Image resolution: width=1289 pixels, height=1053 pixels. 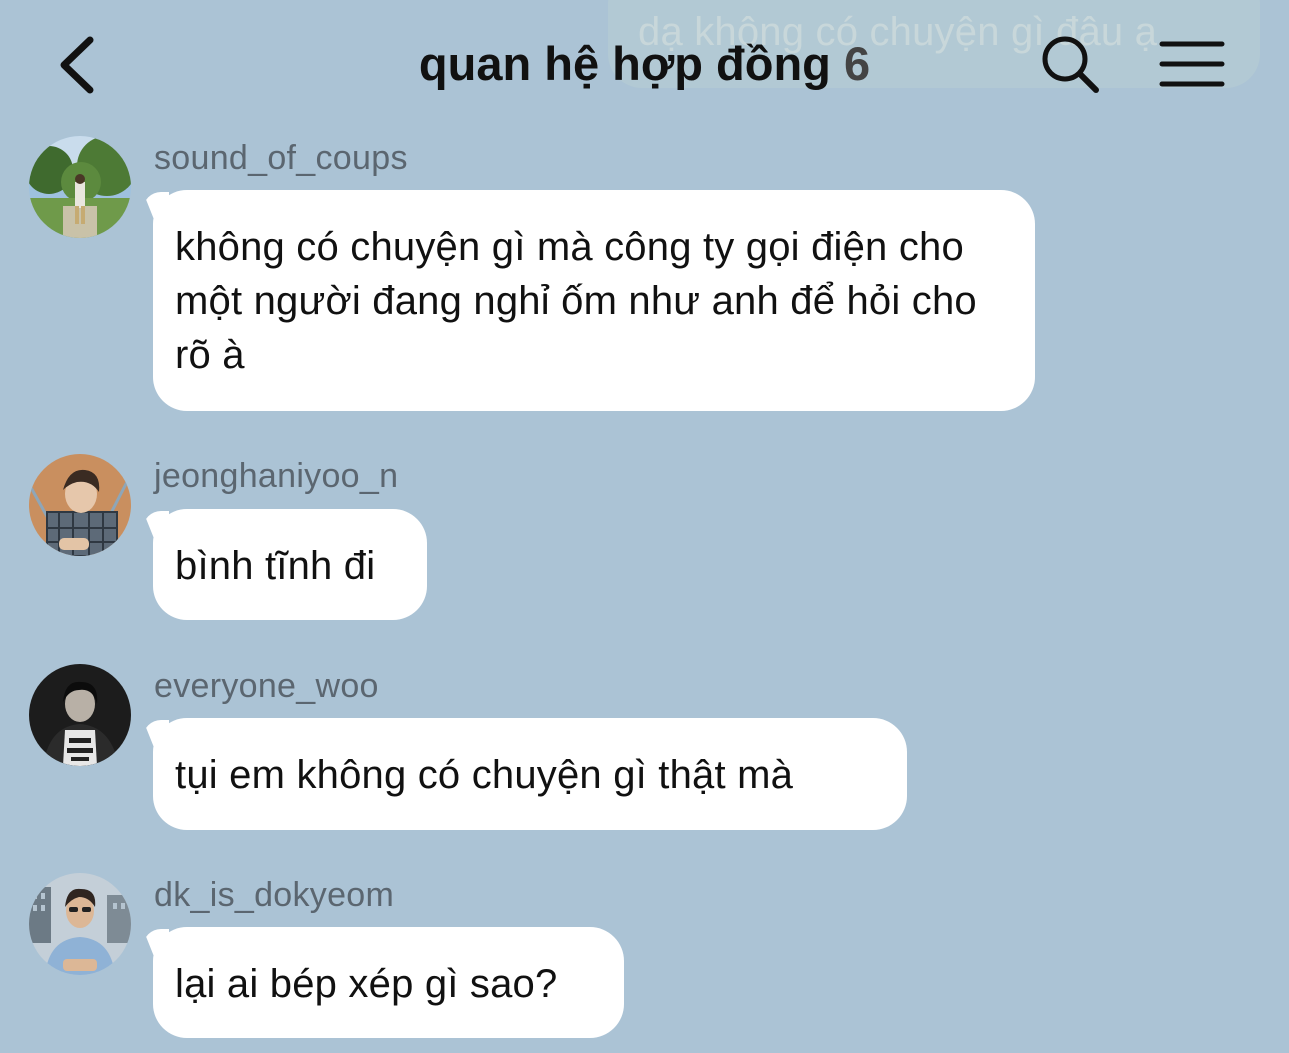 I want to click on search-button, so click(x=1071, y=65).